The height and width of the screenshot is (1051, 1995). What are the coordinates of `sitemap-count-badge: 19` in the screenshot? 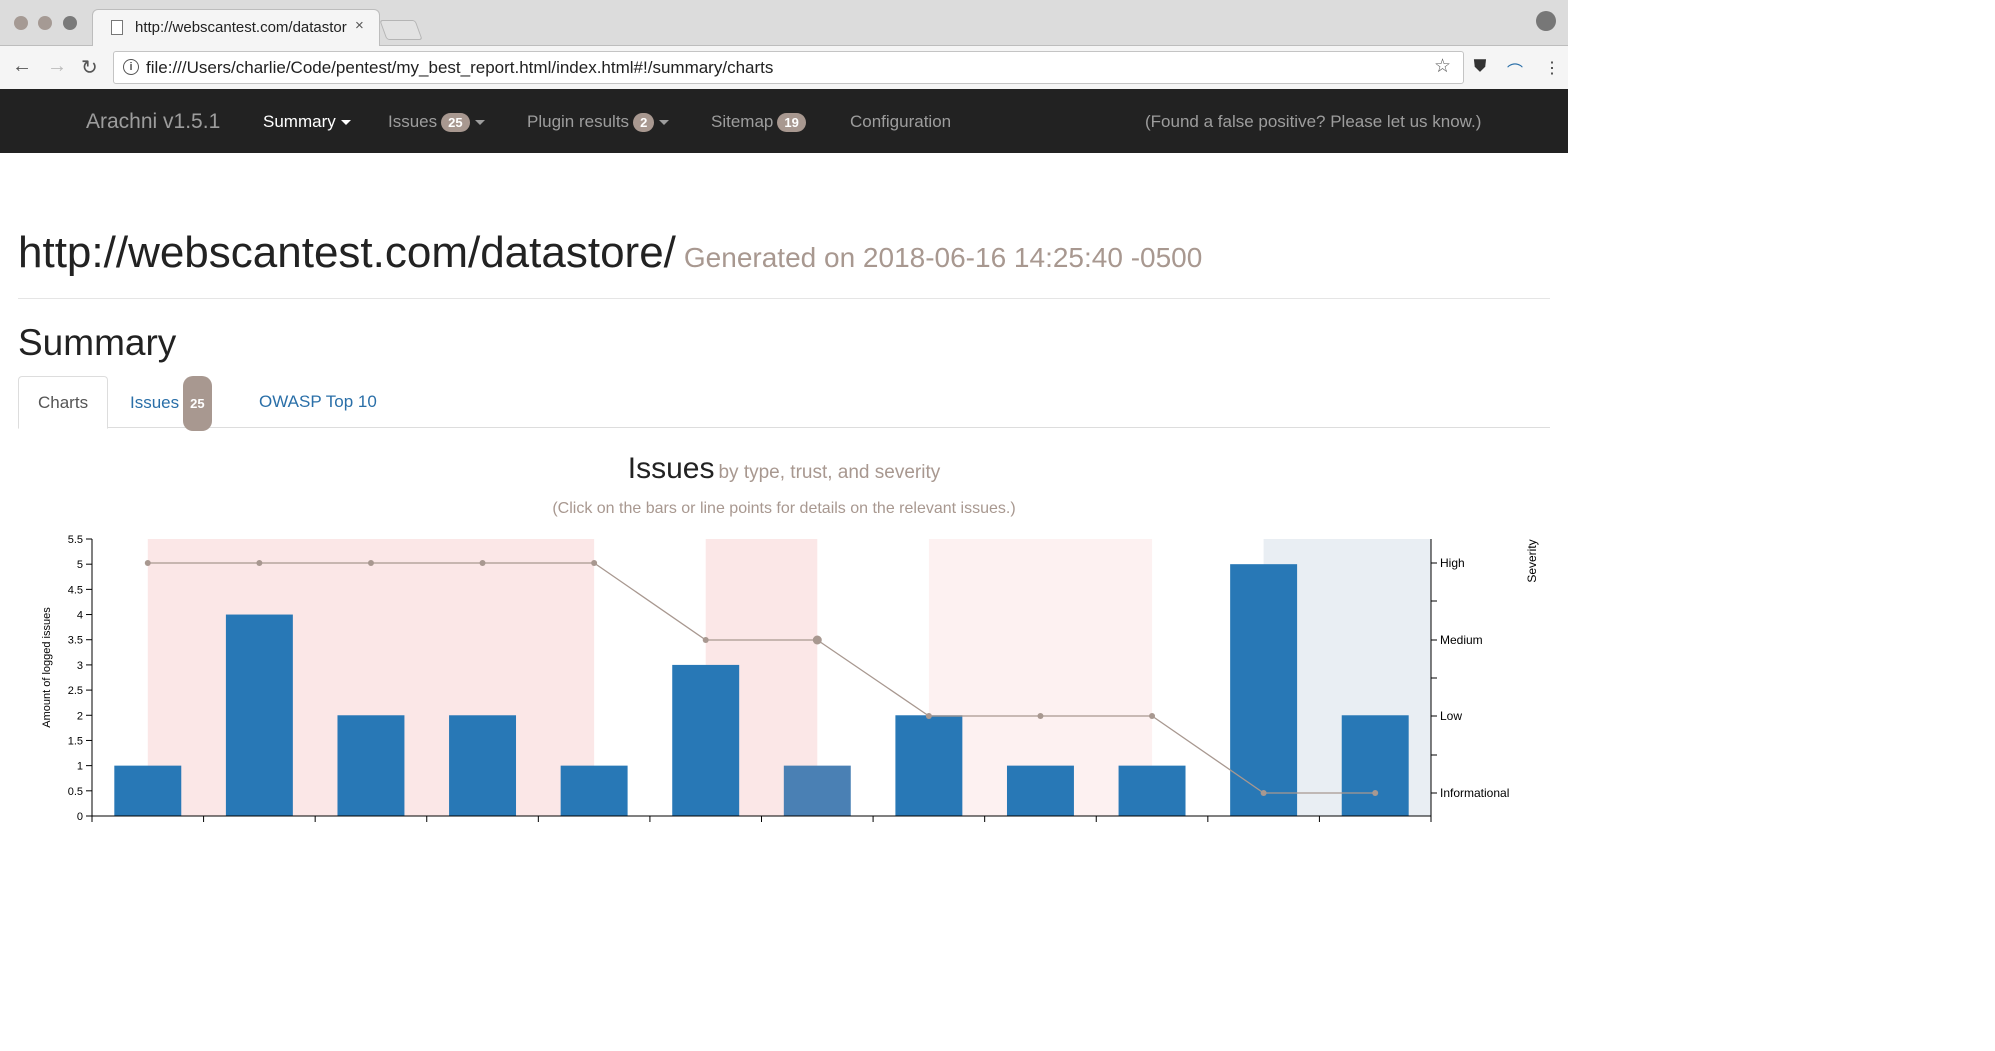 It's located at (791, 123).